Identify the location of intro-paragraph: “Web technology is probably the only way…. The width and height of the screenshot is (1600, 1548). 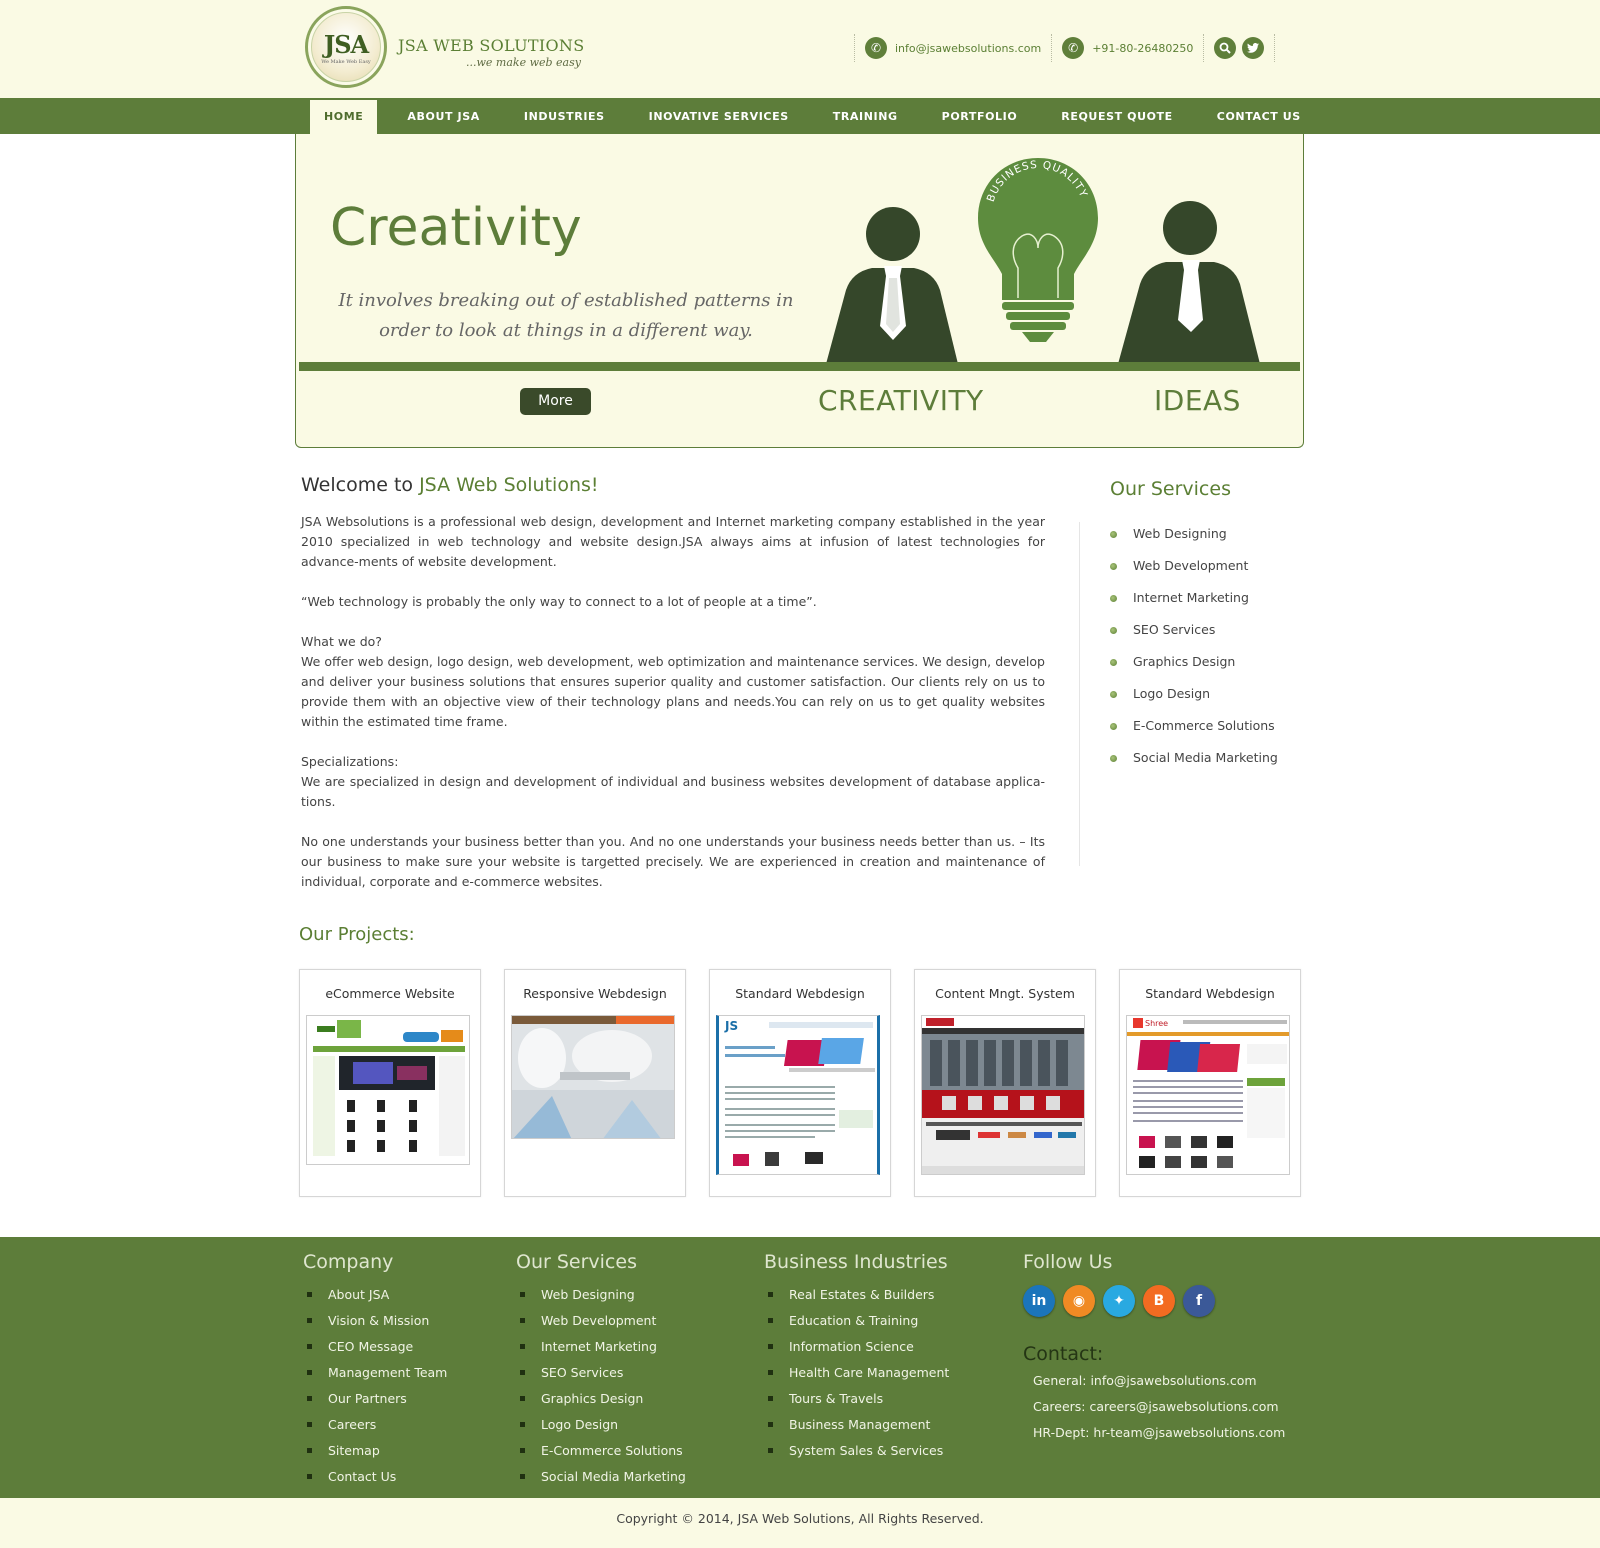
(559, 601).